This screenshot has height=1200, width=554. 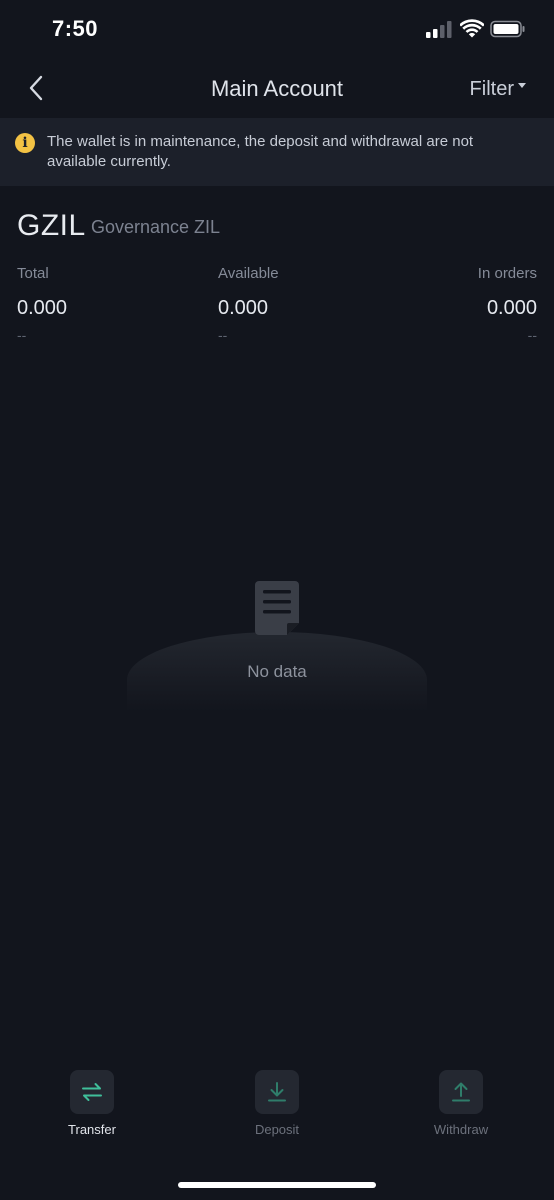 I want to click on document-icon, so click(x=277, y=608).